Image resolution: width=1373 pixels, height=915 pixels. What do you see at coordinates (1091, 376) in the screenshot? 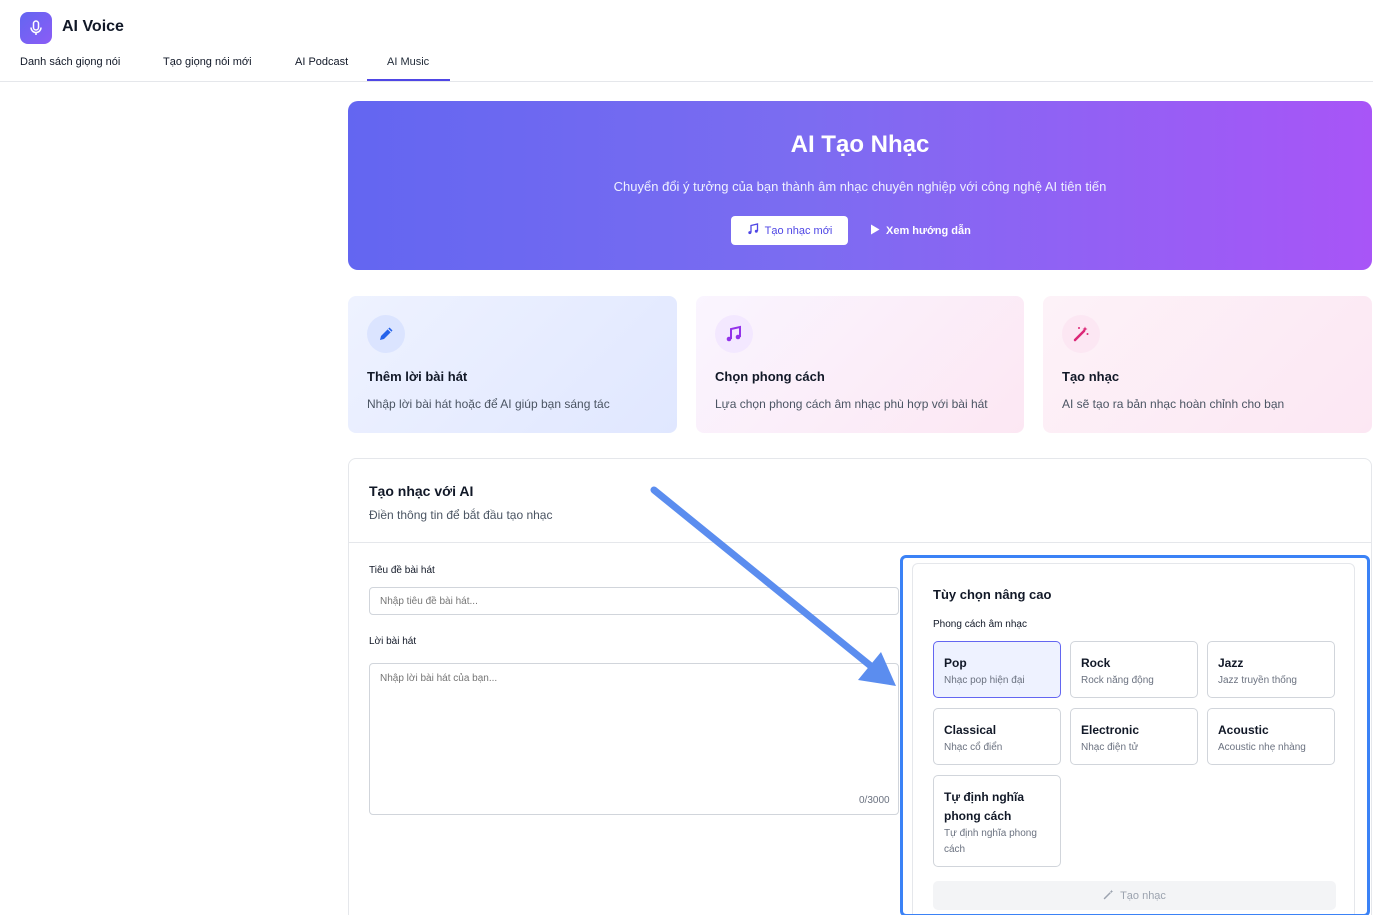
I see `feature-title: Tạo nhạc` at bounding box center [1091, 376].